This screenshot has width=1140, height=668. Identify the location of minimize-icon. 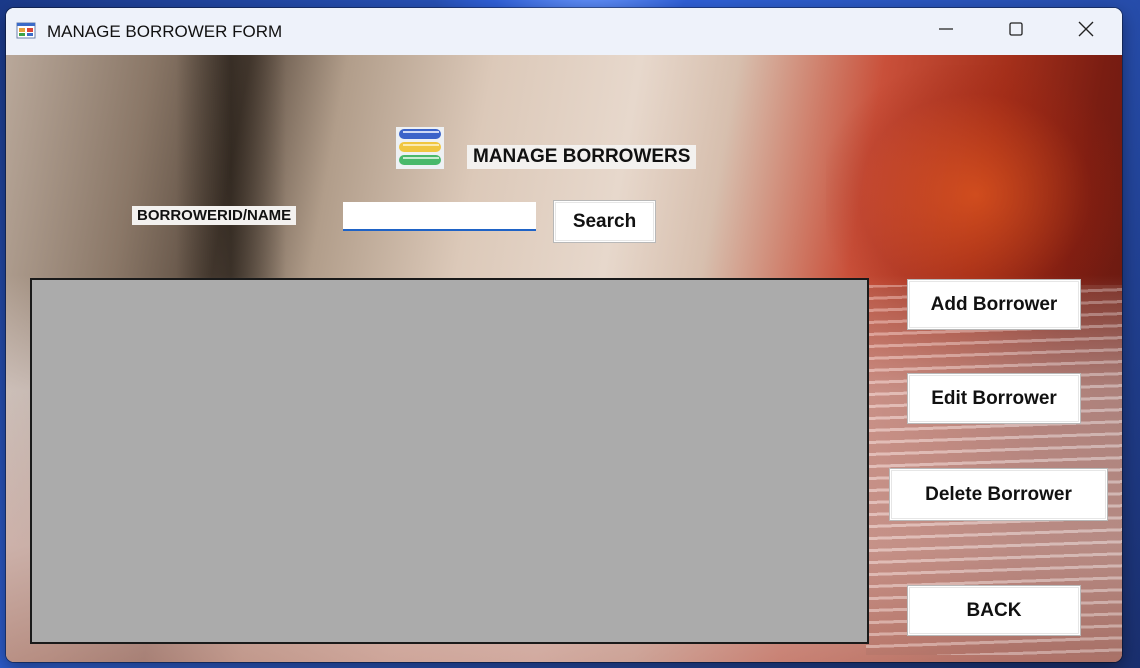
(946, 31).